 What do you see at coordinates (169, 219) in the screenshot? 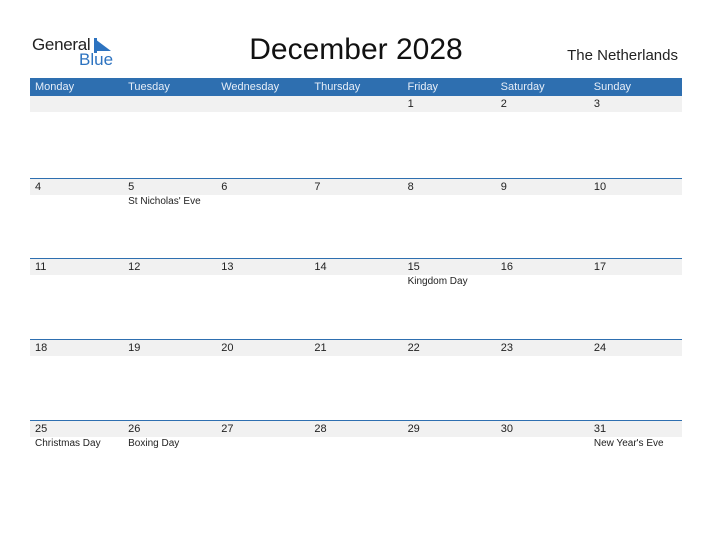
I see `day-cell: 5 St Nicholas' Eve` at bounding box center [169, 219].